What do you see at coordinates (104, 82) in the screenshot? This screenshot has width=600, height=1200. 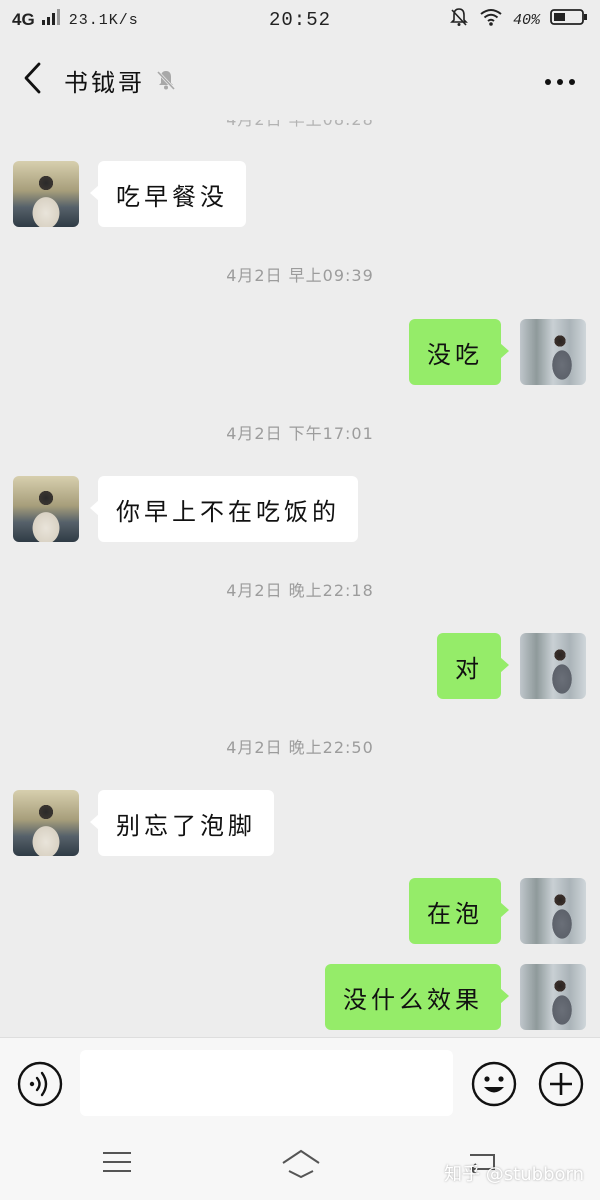 I see `chat-title: 书钺哥` at bounding box center [104, 82].